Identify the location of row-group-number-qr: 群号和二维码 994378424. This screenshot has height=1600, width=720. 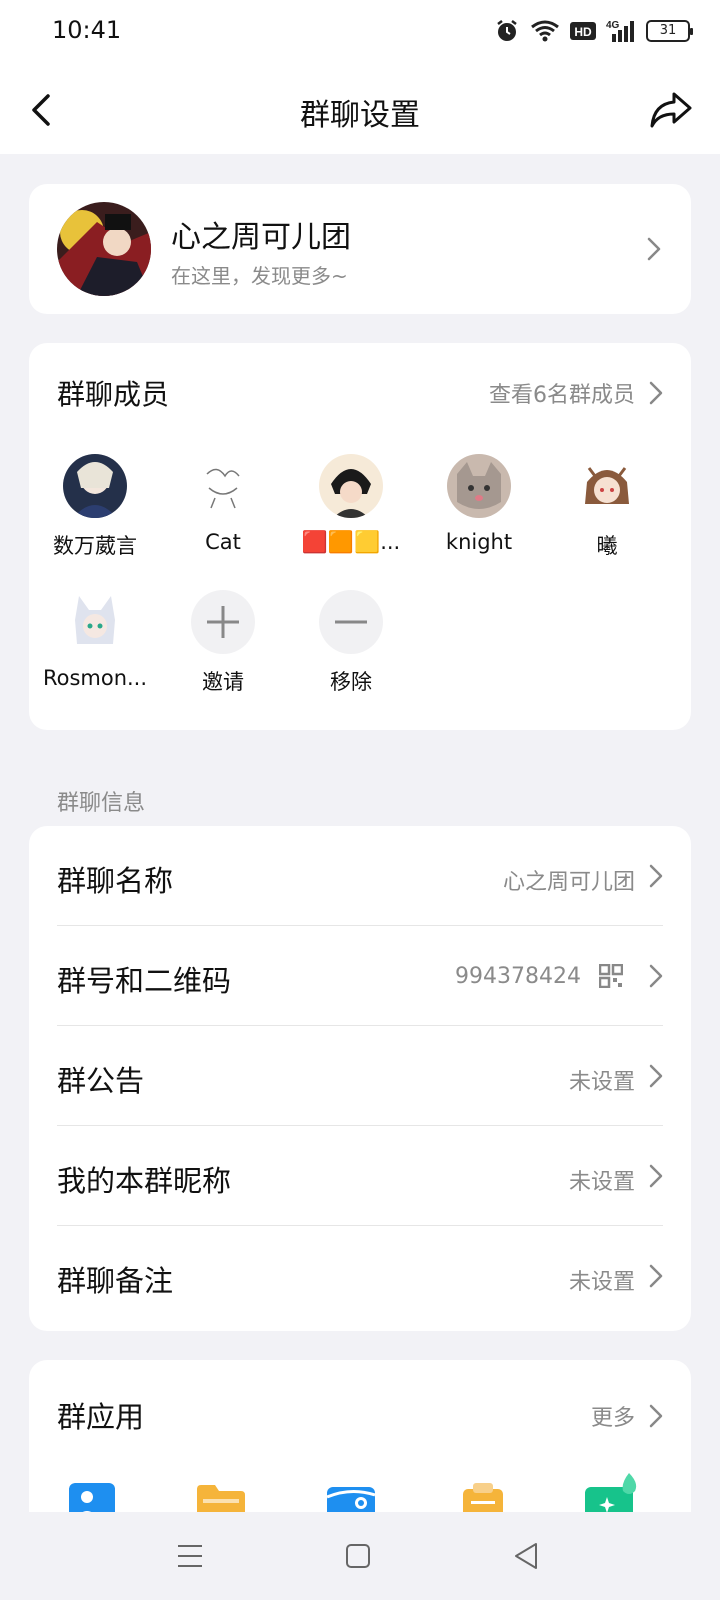
(360, 976).